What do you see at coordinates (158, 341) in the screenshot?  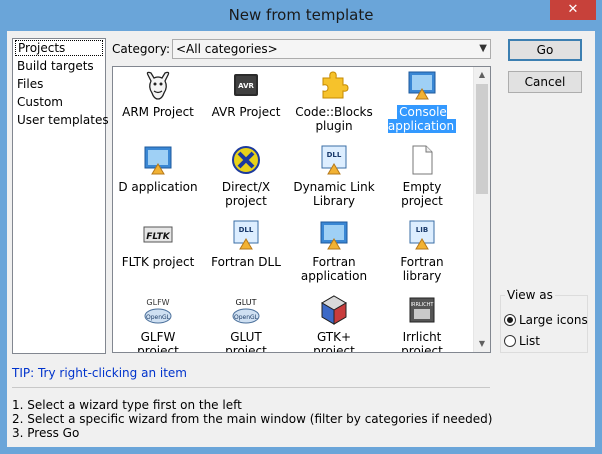 I see `template-label: GLFW project` at bounding box center [158, 341].